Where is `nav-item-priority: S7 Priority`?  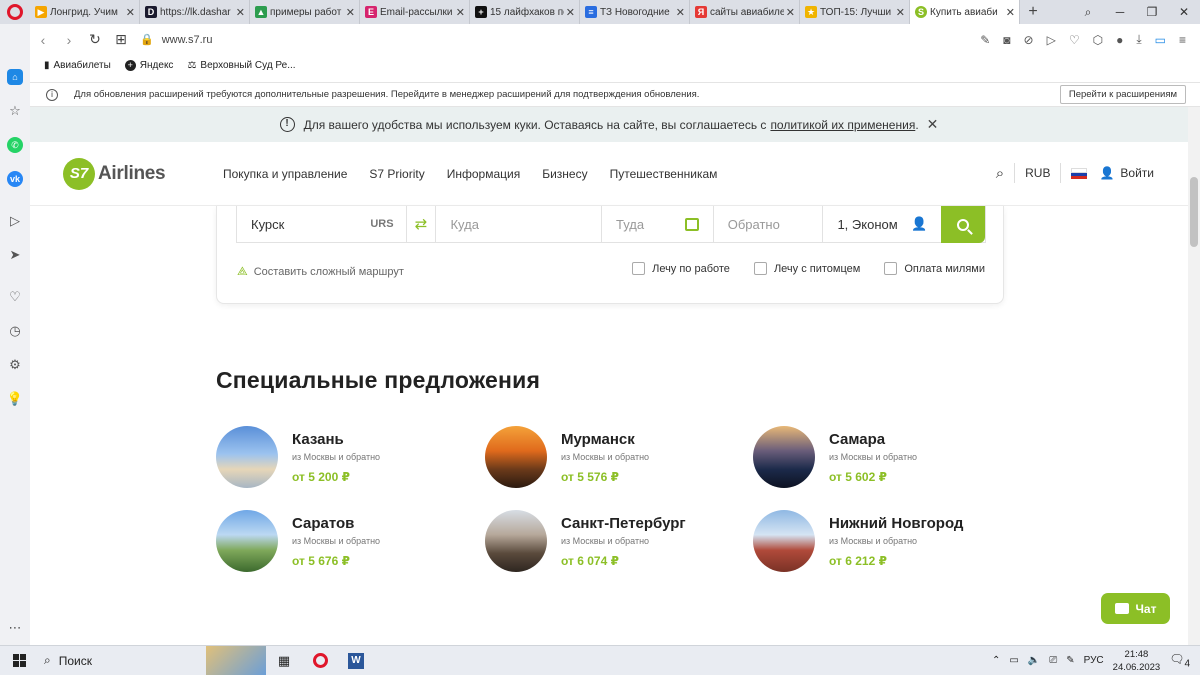
nav-item-priority: S7 Priority is located at coordinates (396, 174).